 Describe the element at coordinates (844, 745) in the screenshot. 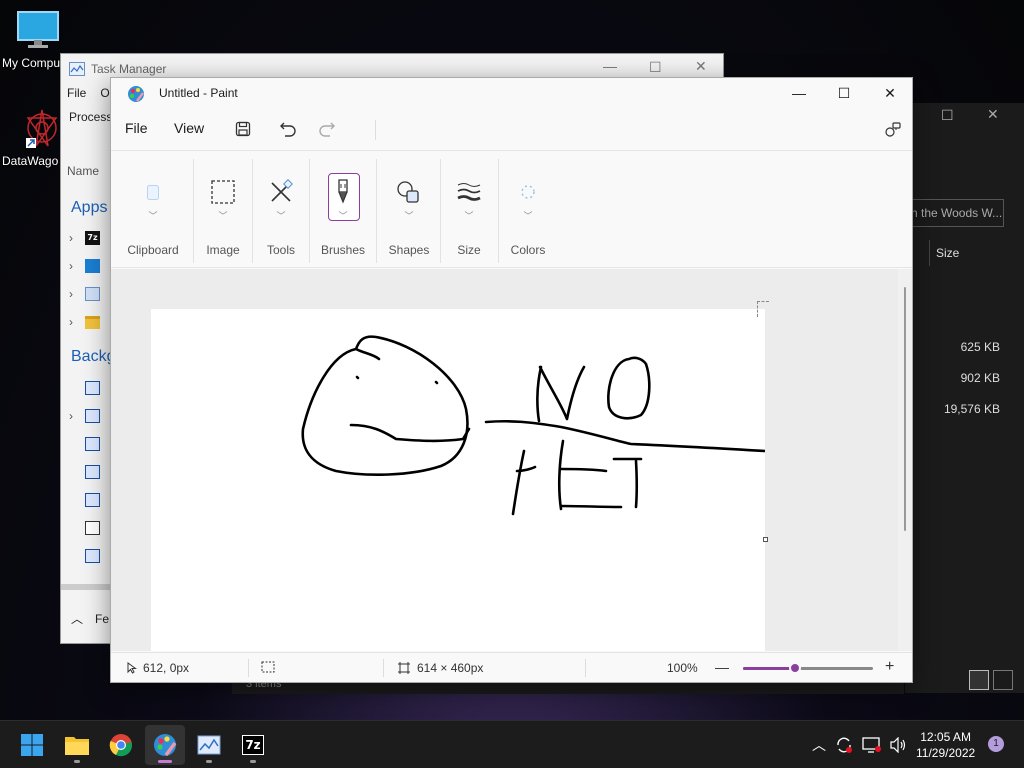

I see `sync-error-icon` at that location.